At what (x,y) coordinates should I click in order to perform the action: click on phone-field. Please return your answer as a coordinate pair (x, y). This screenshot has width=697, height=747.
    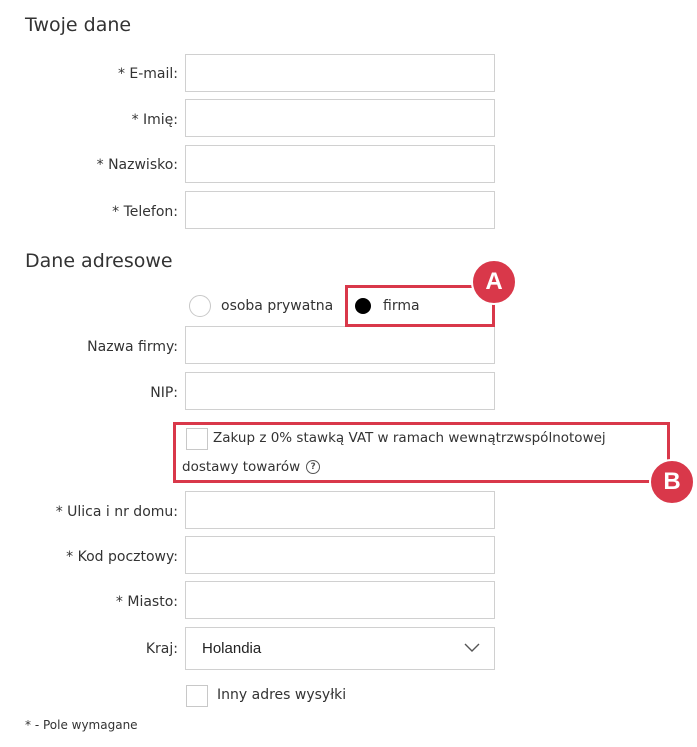
    Looking at the image, I should click on (340, 210).